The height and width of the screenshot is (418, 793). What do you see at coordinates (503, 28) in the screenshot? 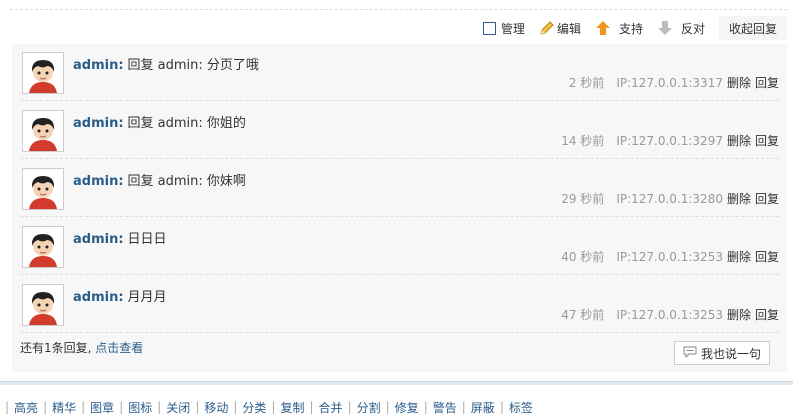
I see `manage-button: 管理` at bounding box center [503, 28].